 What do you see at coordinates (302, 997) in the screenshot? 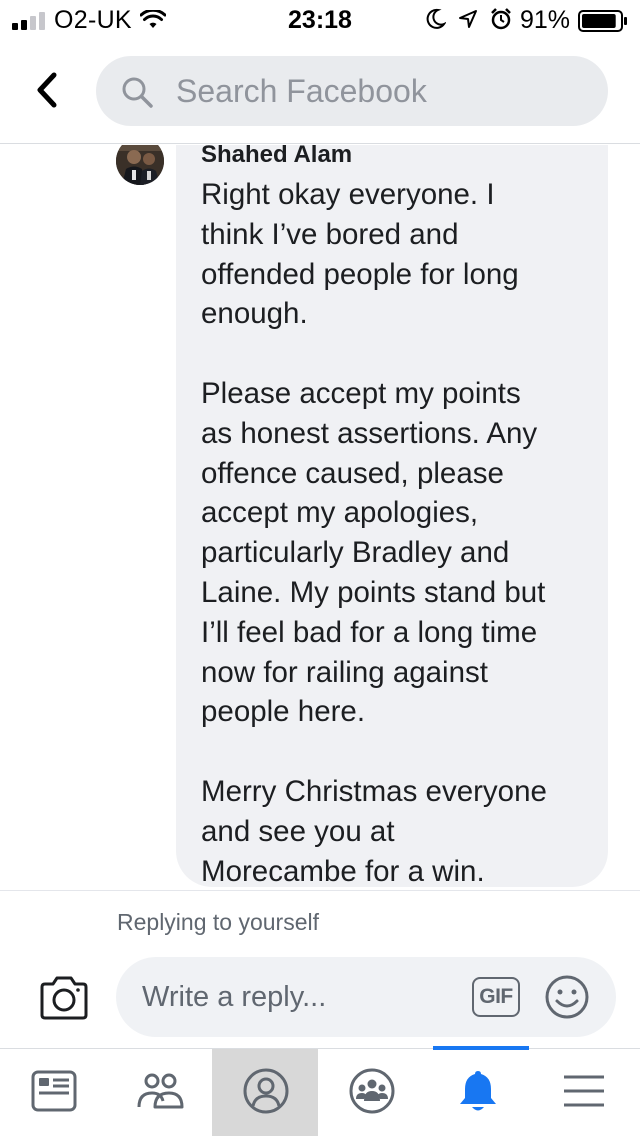
I see `reply-input` at bounding box center [302, 997].